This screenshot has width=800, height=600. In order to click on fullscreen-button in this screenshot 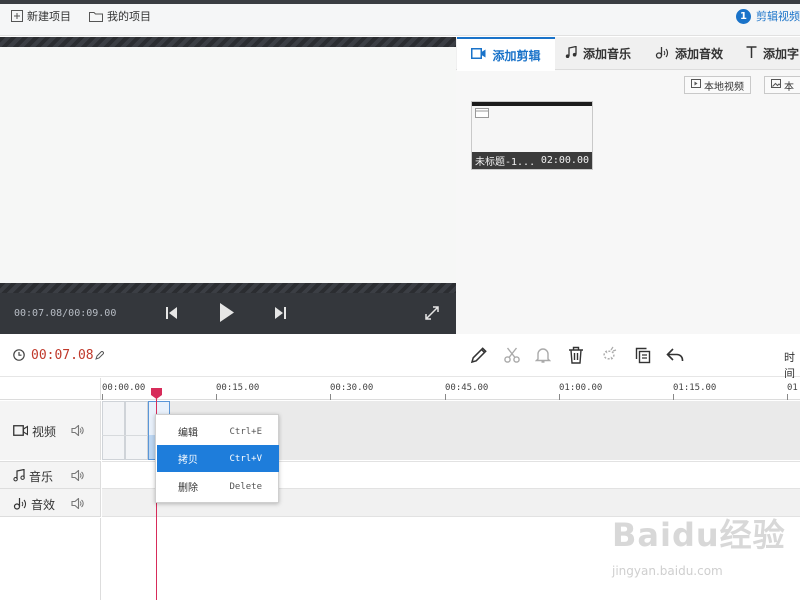, I will do `click(432, 314)`.